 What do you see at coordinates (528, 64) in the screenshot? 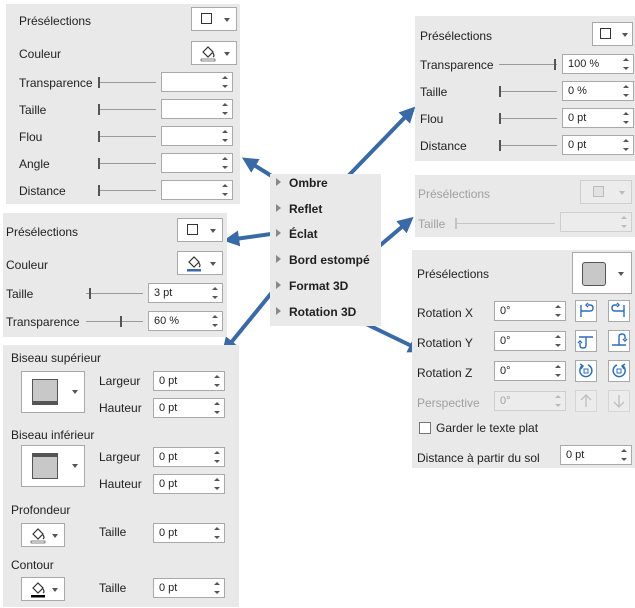
I see `reflection-transparency-slider` at bounding box center [528, 64].